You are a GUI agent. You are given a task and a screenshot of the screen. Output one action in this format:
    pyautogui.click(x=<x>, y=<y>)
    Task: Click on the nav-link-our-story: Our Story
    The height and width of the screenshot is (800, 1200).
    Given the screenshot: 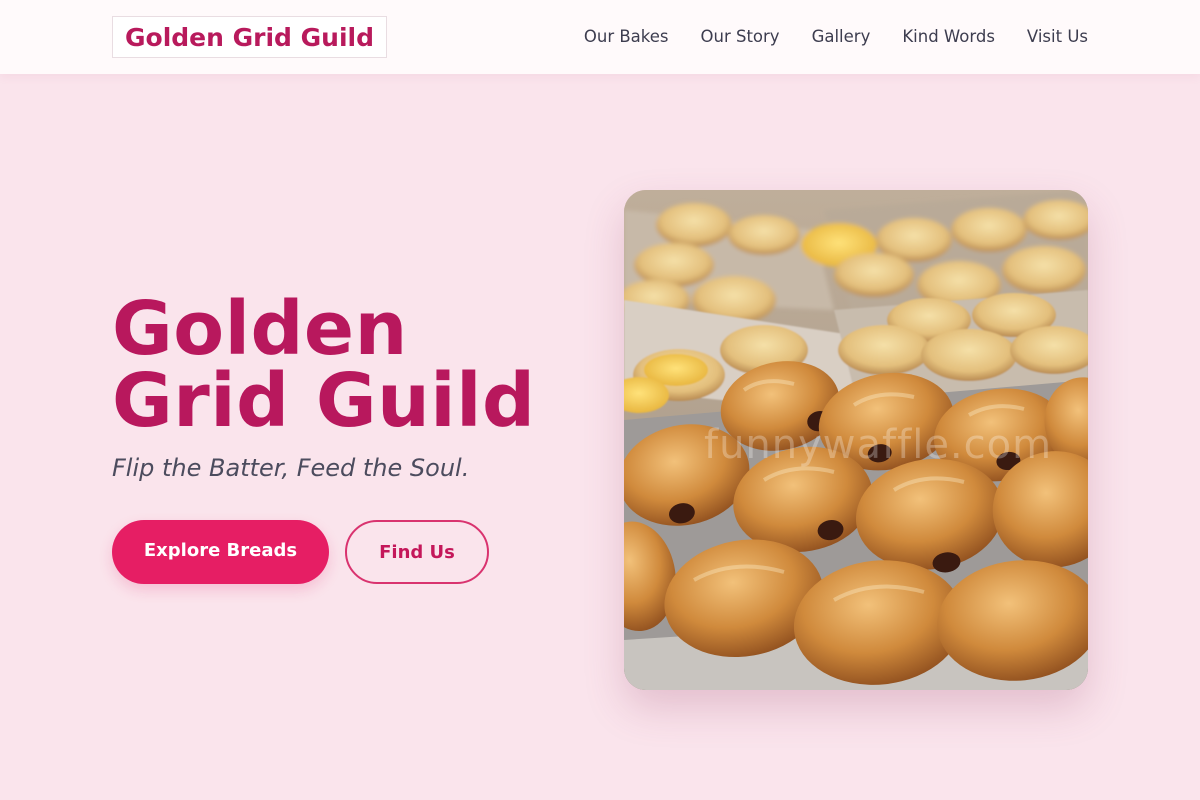 What is the action you would take?
    pyautogui.click(x=740, y=36)
    